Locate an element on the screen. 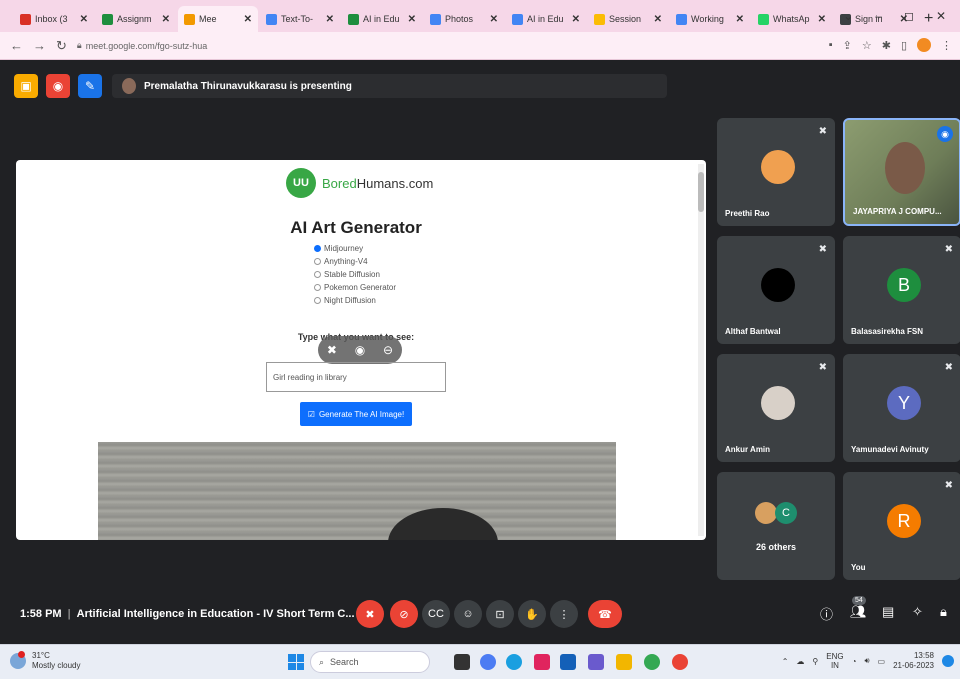  file-explorer-icon is located at coordinates (624, 662).